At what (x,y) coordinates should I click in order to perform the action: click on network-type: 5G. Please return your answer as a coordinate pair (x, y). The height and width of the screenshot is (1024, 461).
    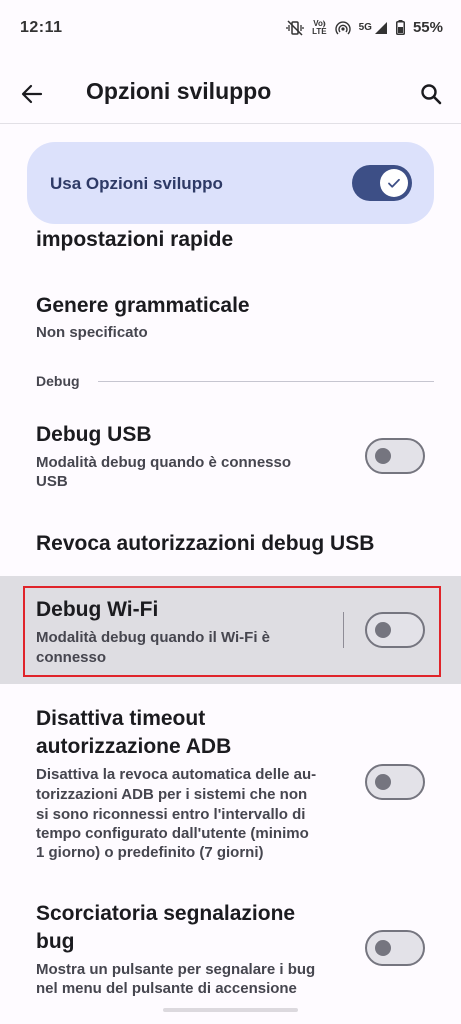
    Looking at the image, I should click on (365, 27).